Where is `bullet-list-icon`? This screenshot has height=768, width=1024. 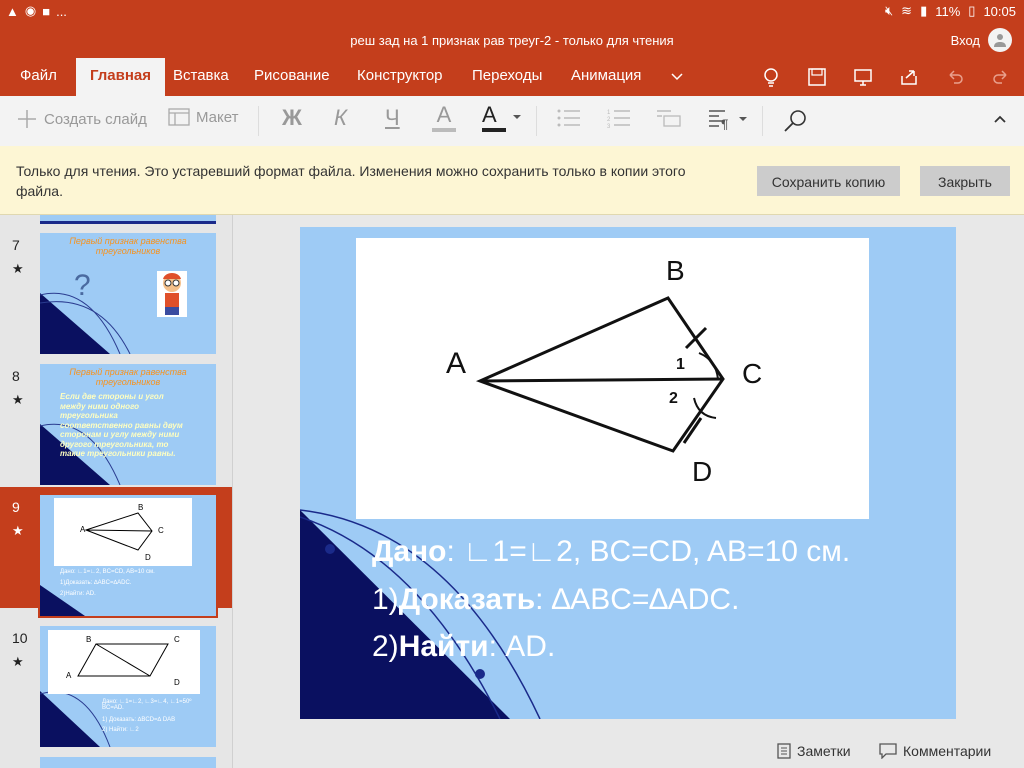 bullet-list-icon is located at coordinates (569, 118).